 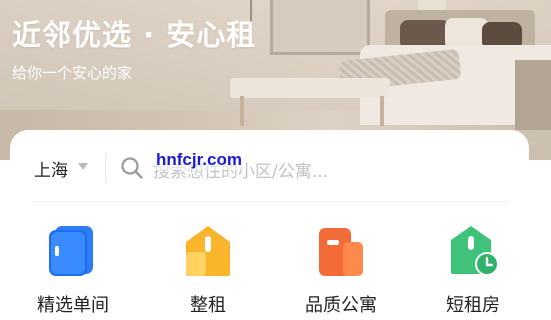 What do you see at coordinates (533, 95) in the screenshot?
I see `nightstand` at bounding box center [533, 95].